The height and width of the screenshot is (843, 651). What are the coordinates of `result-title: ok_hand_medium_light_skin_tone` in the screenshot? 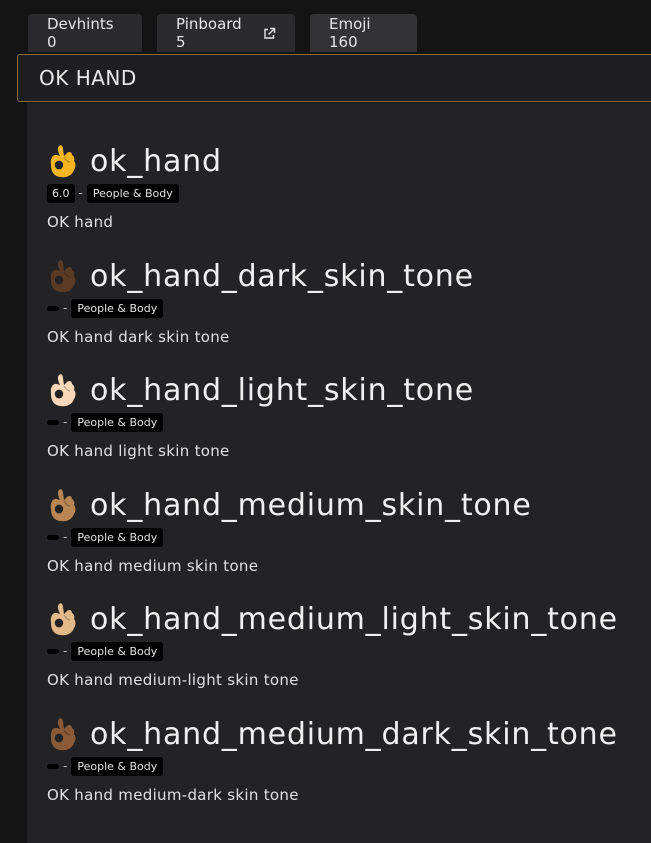 It's located at (332, 619).